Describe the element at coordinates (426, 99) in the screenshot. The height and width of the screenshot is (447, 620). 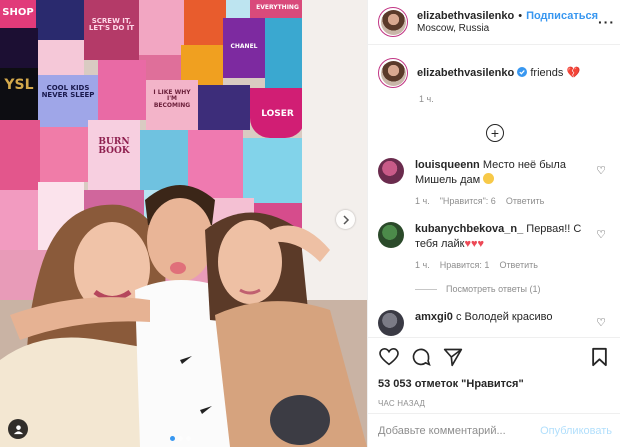
I see `caption-time: 1 ч.` at that location.